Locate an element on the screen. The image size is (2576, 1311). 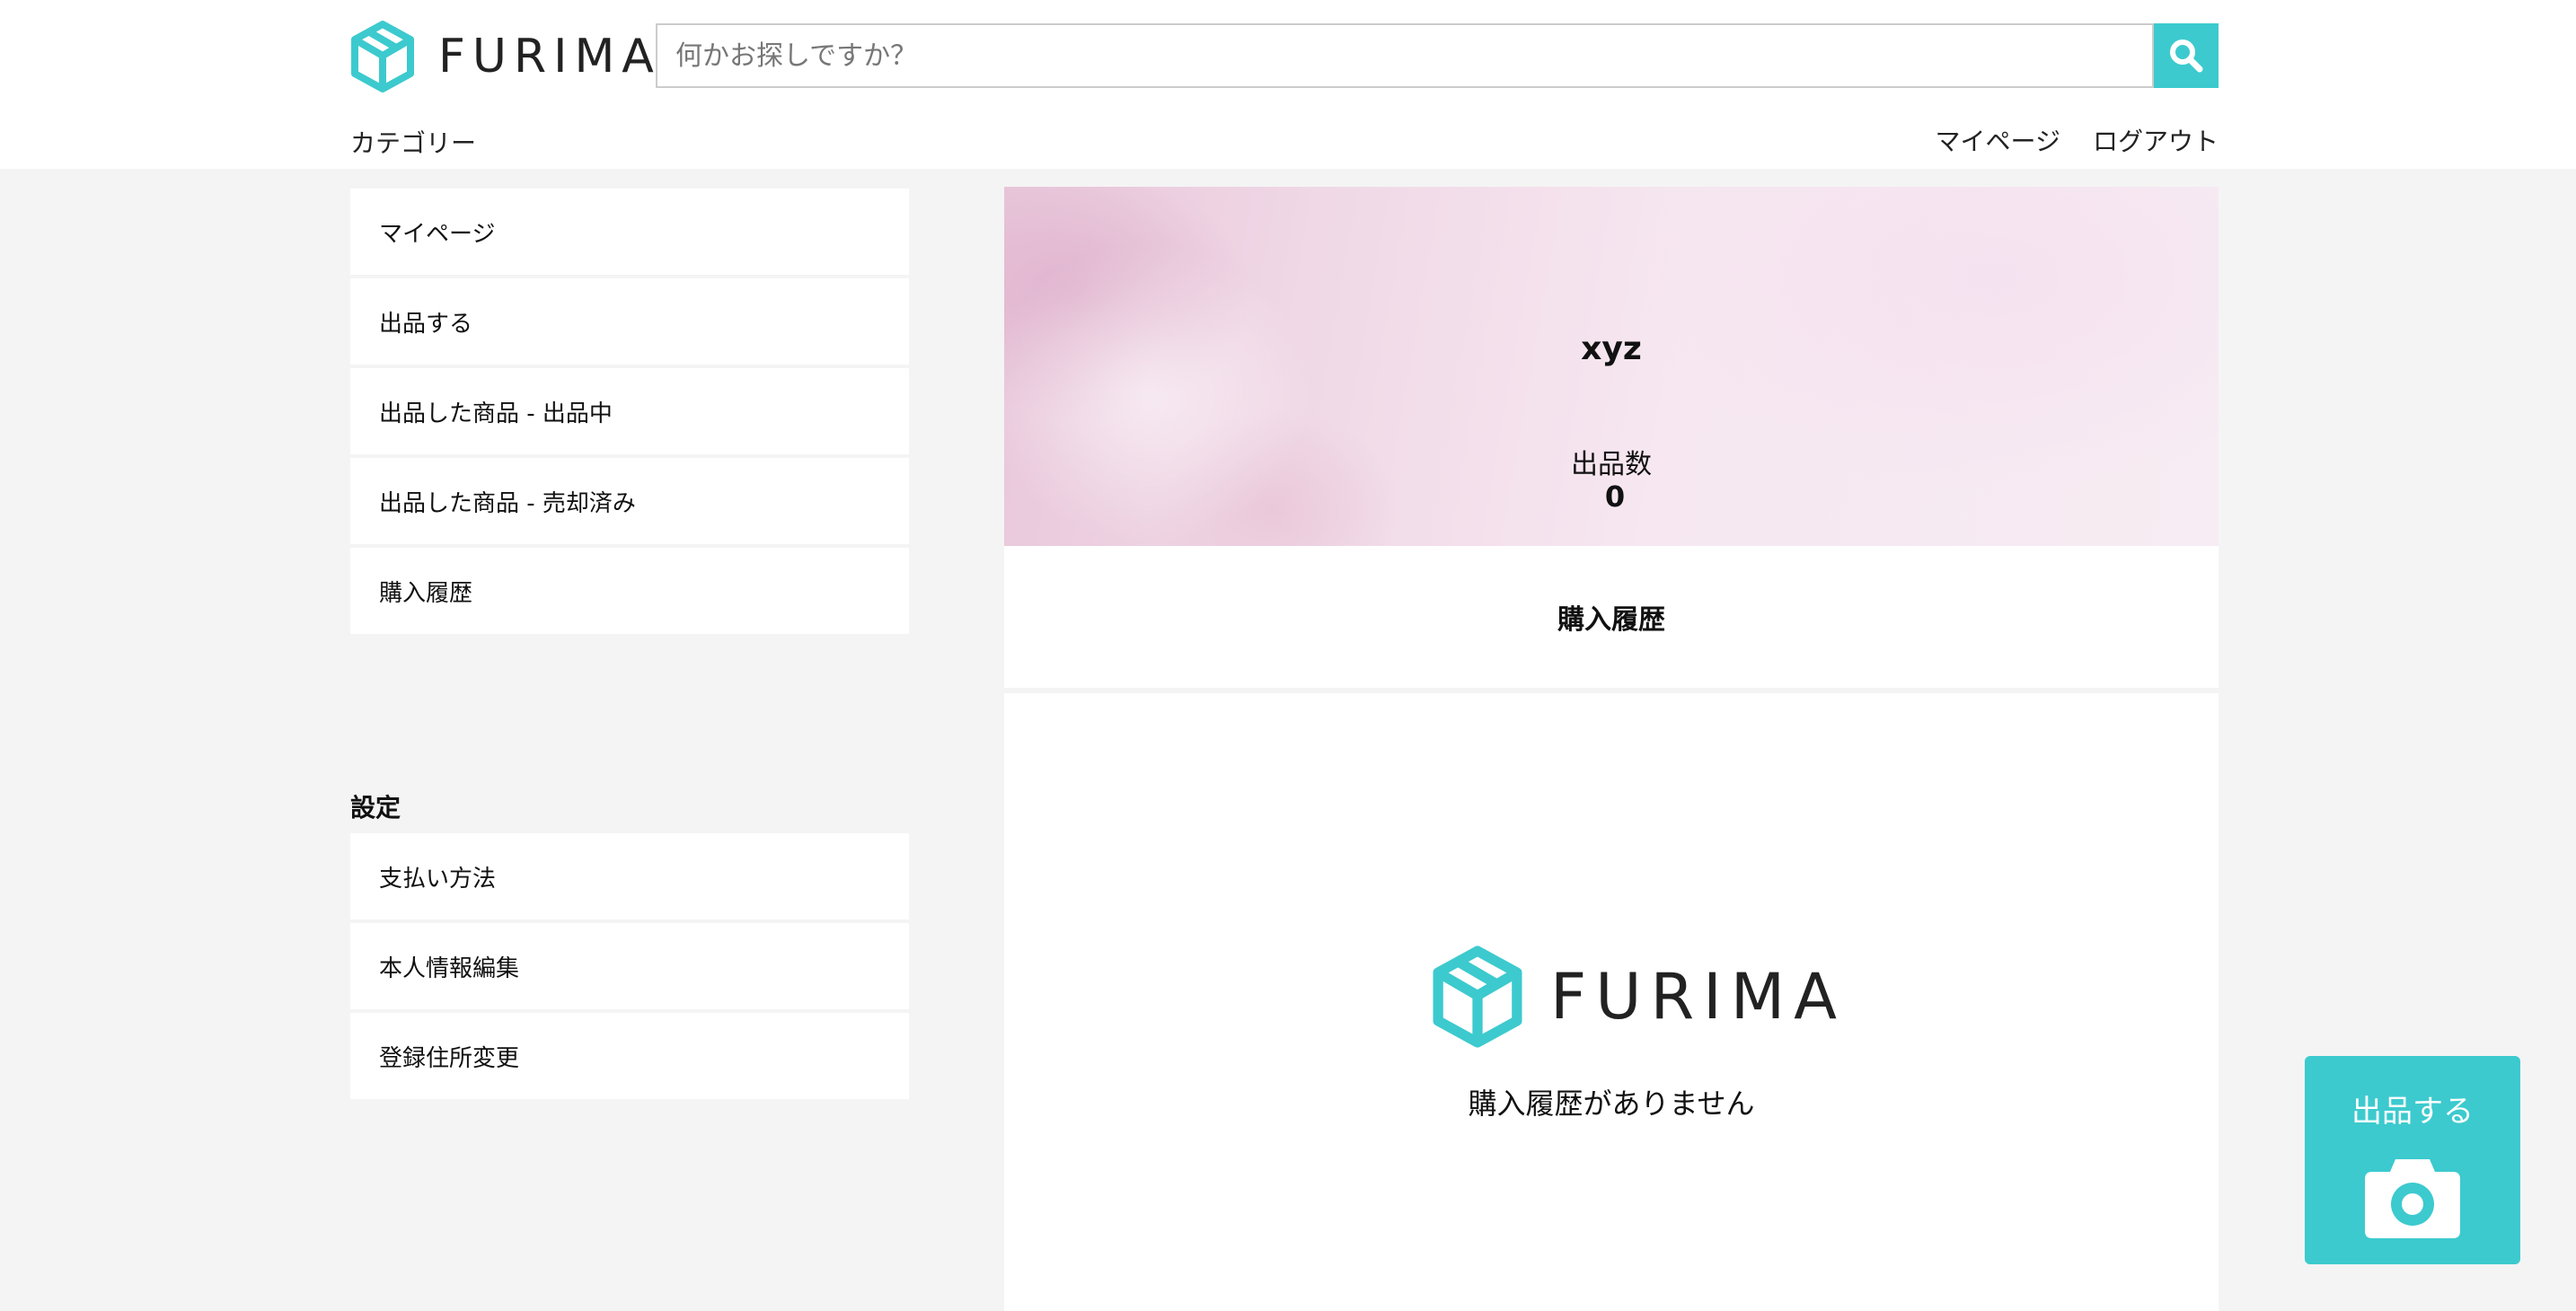
sidebar-item-profile-edit: 本人情報編集 is located at coordinates (629, 966).